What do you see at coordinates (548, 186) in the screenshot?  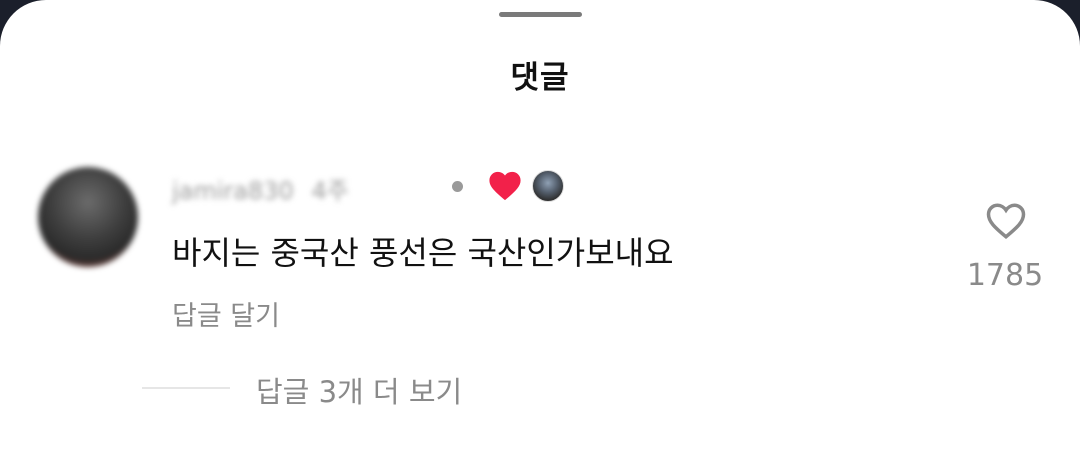 I see `creator-avatar-icon` at bounding box center [548, 186].